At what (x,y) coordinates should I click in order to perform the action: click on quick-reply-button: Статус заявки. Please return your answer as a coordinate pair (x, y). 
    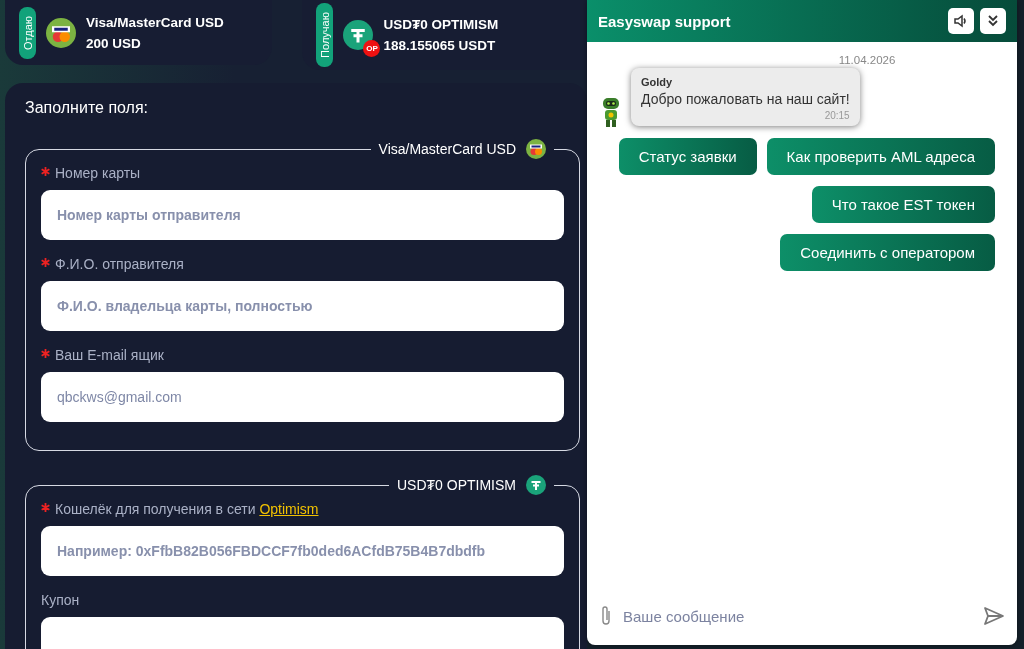
    Looking at the image, I should click on (687, 156).